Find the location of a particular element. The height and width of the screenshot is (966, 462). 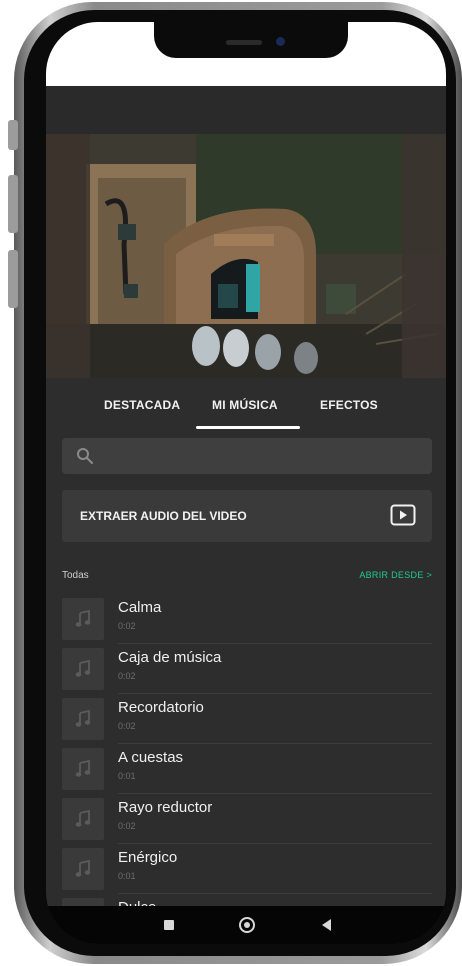

track-title: Calma is located at coordinates (140, 607).